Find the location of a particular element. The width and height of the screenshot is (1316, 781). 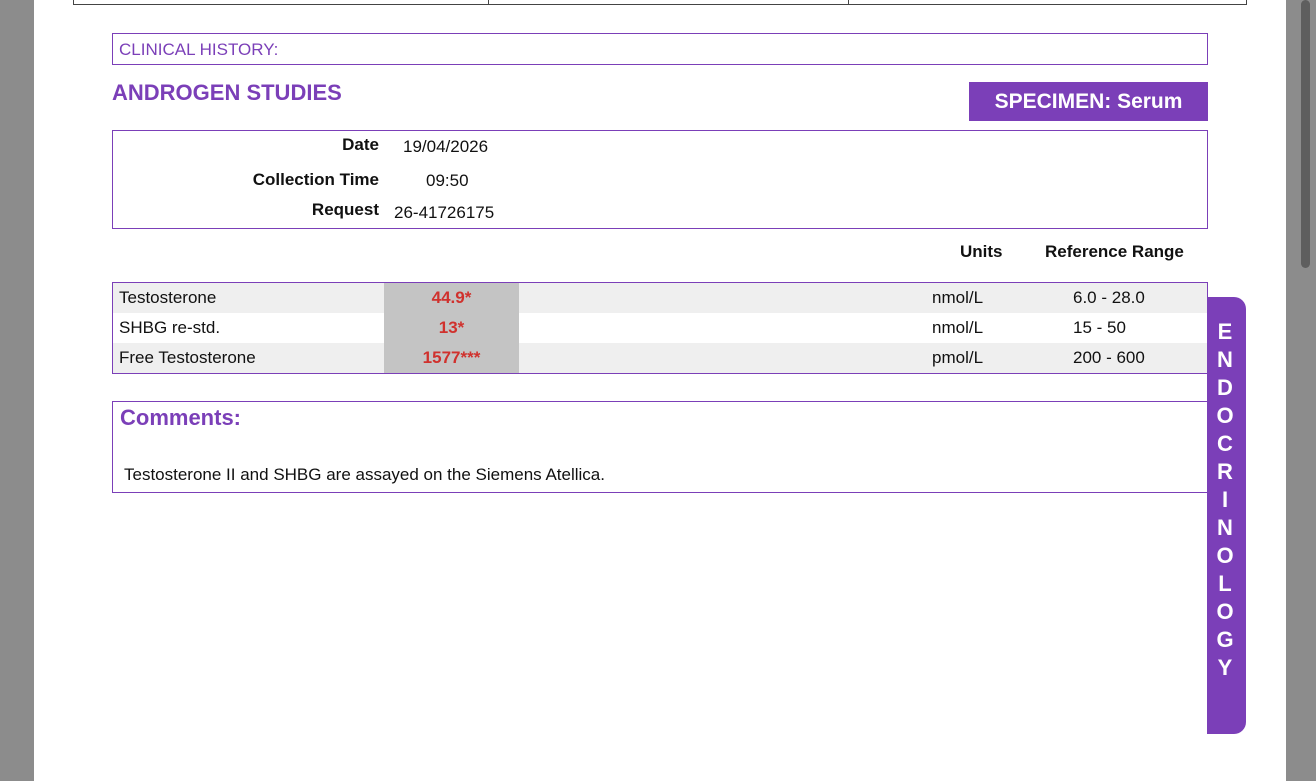

test-result: 1577*** is located at coordinates (451, 357).